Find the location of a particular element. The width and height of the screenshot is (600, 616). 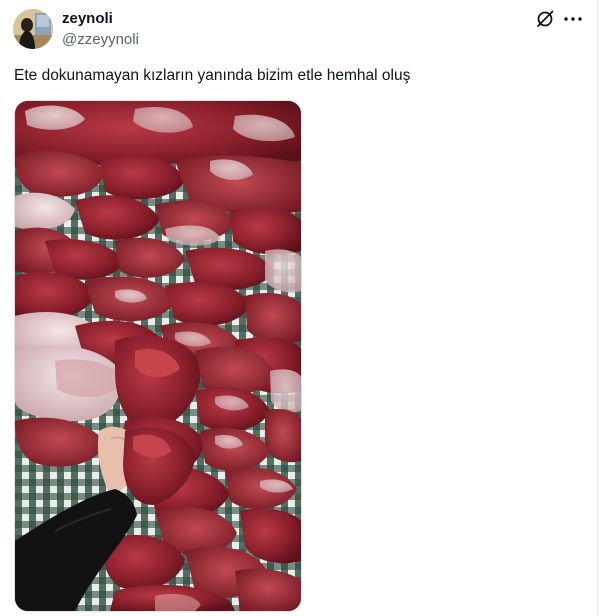

grok-icon is located at coordinates (545, 19).